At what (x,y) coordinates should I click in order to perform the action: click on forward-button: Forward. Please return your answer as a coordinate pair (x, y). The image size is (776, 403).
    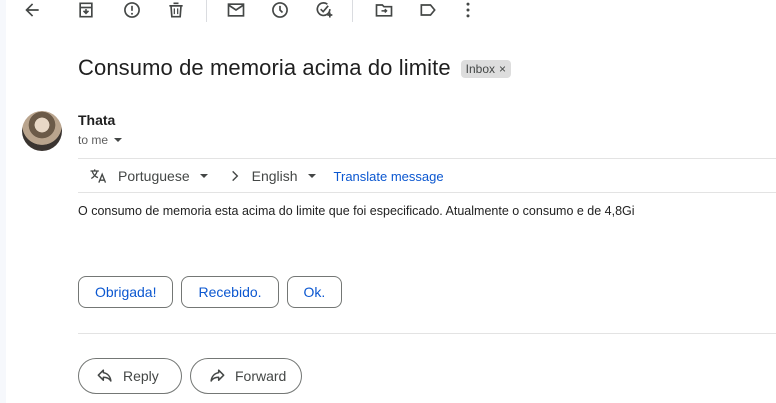
    Looking at the image, I should click on (246, 376).